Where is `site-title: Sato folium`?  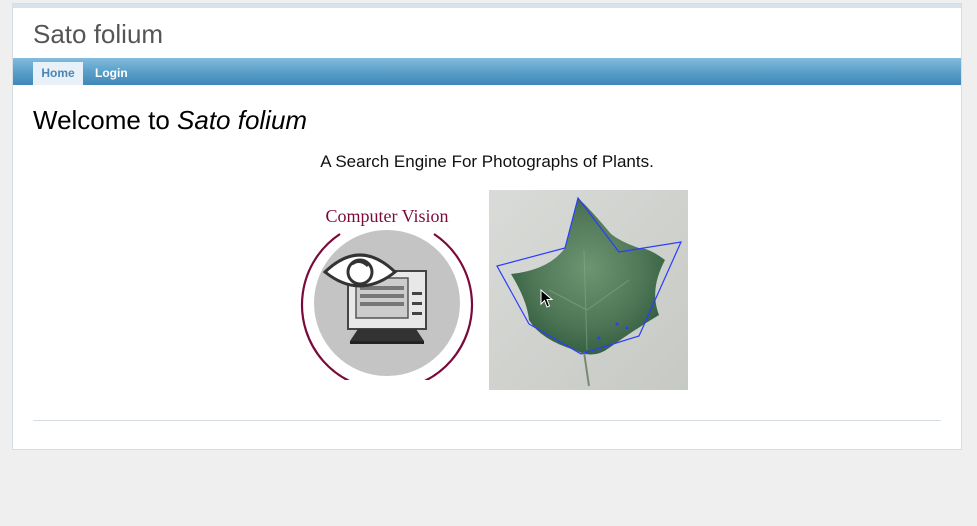
site-title: Sato folium is located at coordinates (98, 34).